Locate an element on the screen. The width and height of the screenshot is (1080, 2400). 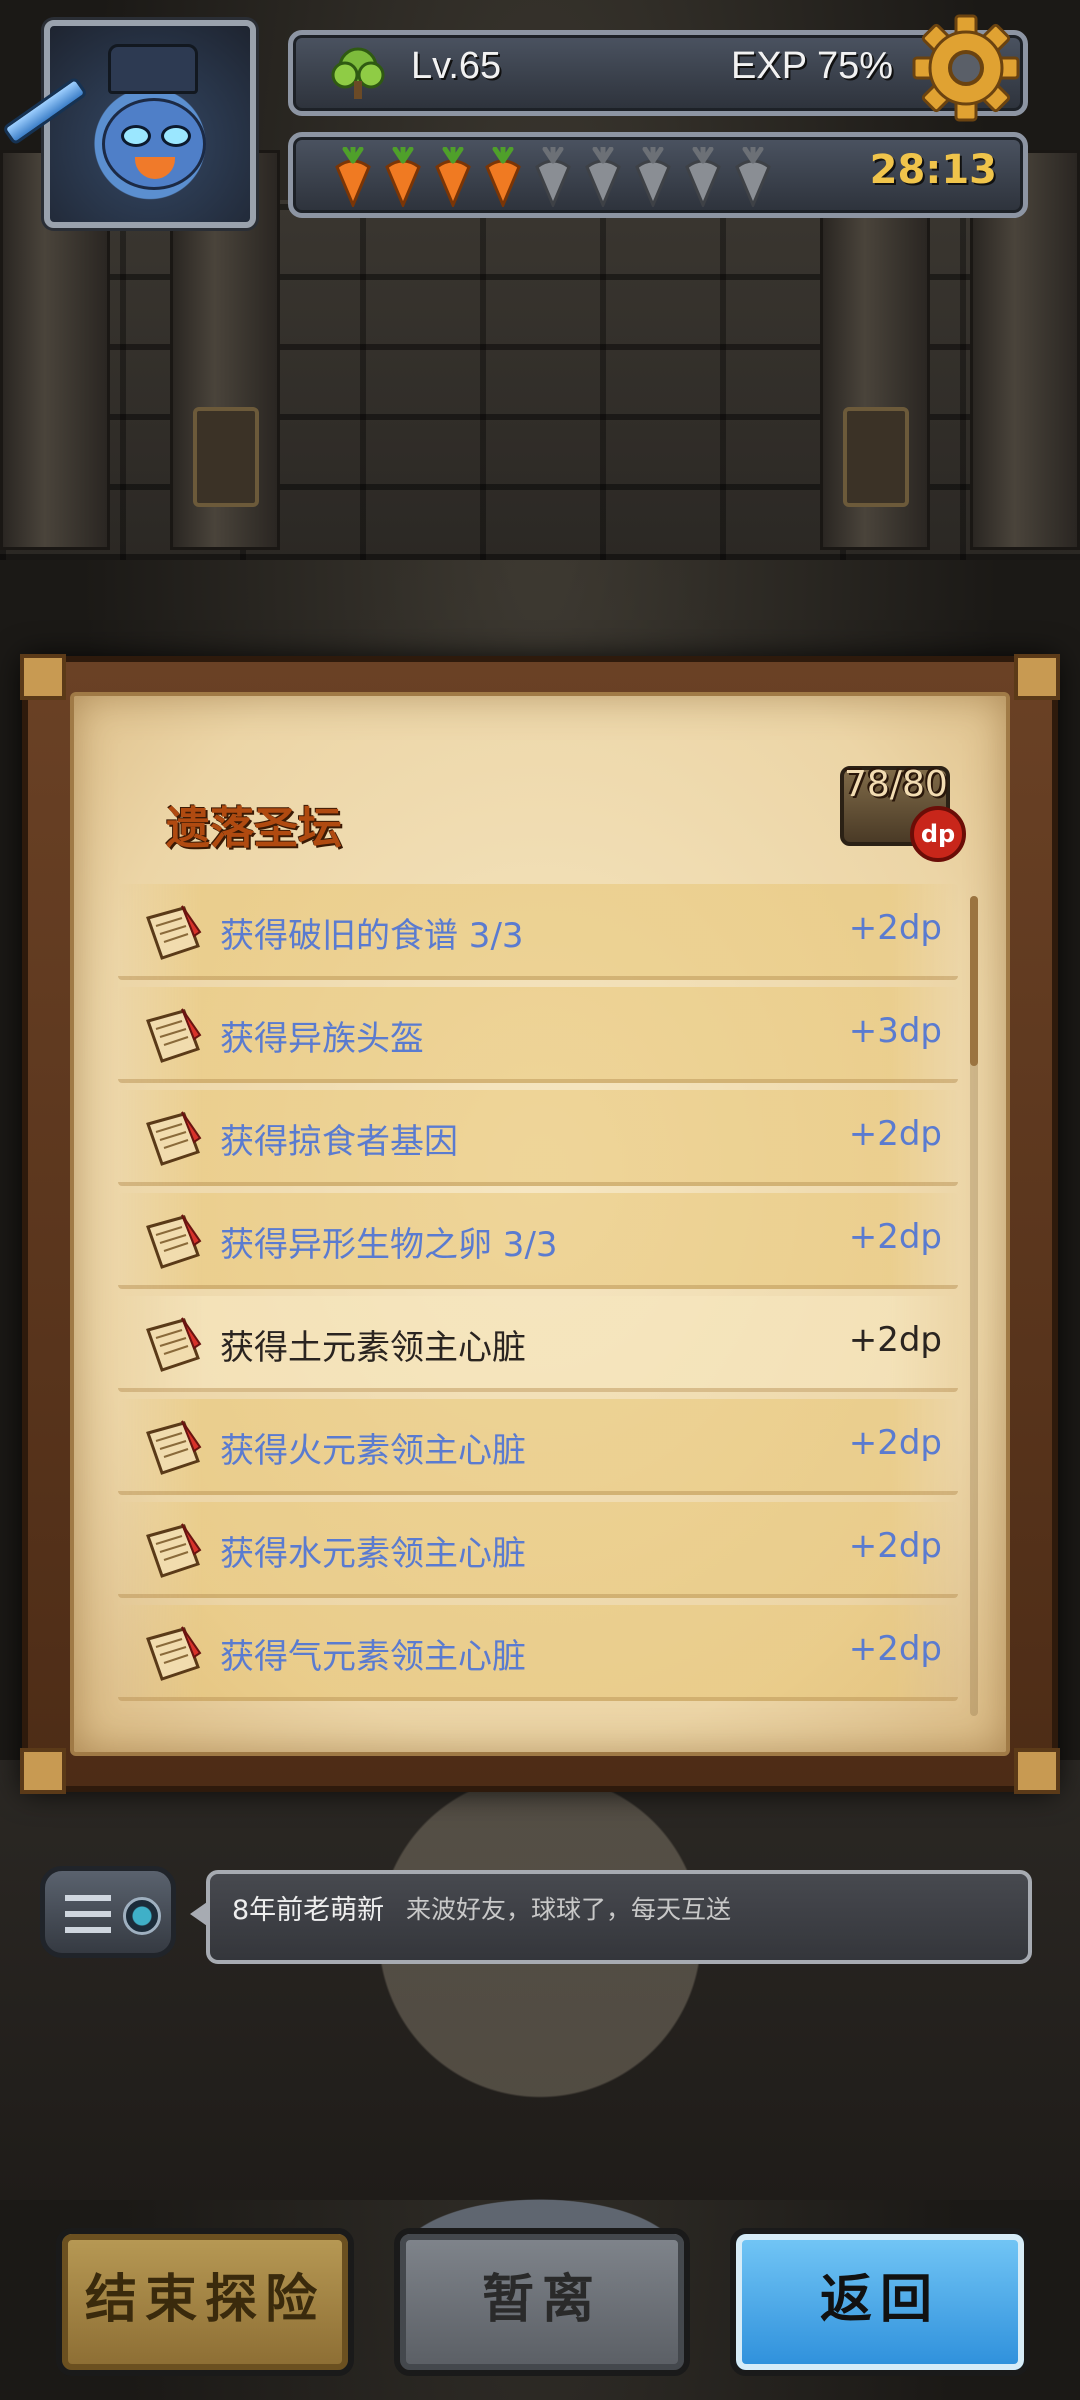
quest-row: 获得水元素领主心脏 +2dp is located at coordinates (538, 1550).